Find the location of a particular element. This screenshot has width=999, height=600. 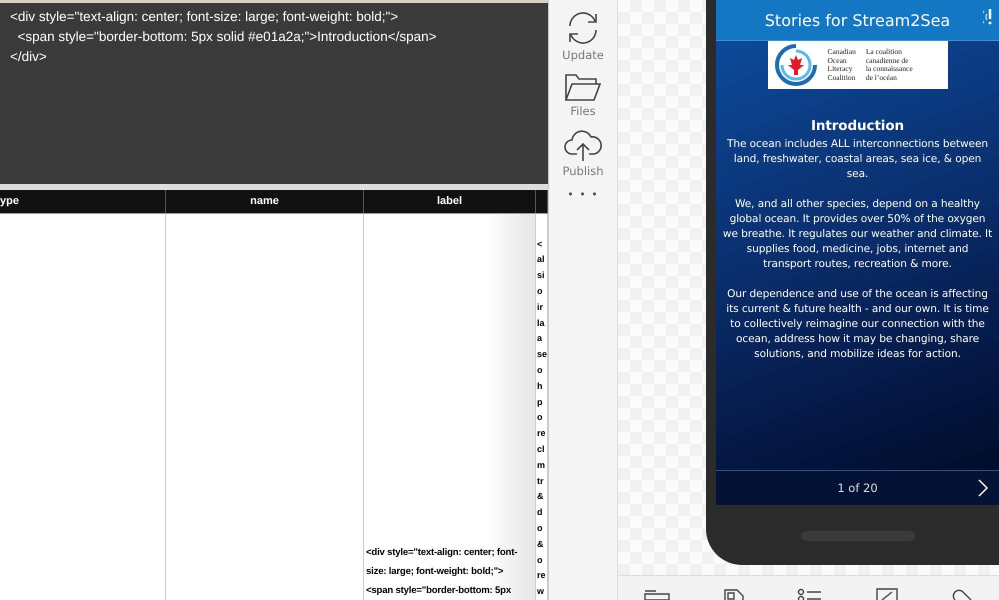

story-paragraph: We, and all other species, depend on a healthy global ocean. It provides over 50% of the oxygen we breathe. It regulates our weather and climate. It supplies food, medicine, jobs, internet and transport routes, recreation & more. is located at coordinates (857, 234).